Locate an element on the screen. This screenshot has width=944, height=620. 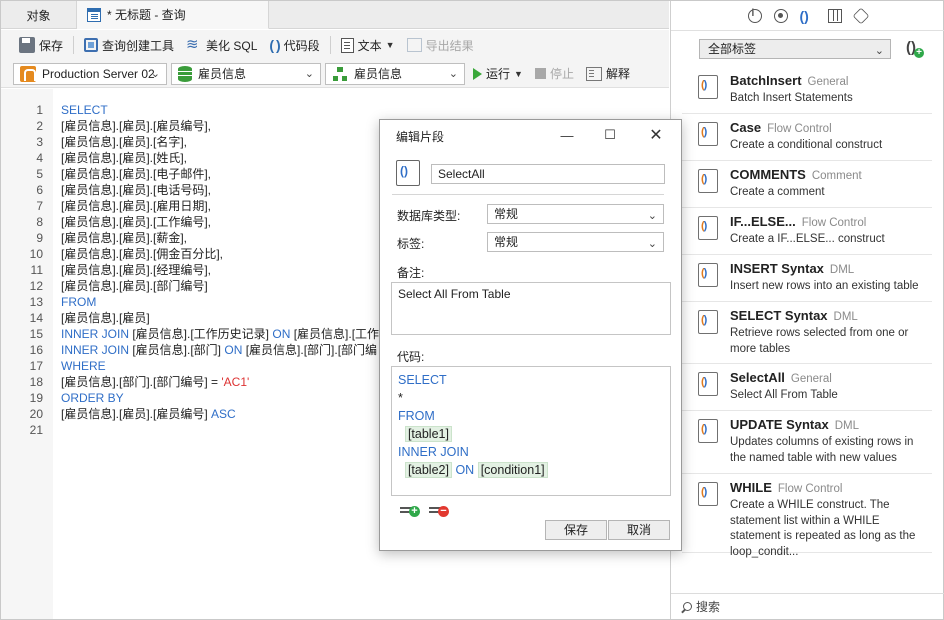
text-document-icon is located at coordinates (347, 45).